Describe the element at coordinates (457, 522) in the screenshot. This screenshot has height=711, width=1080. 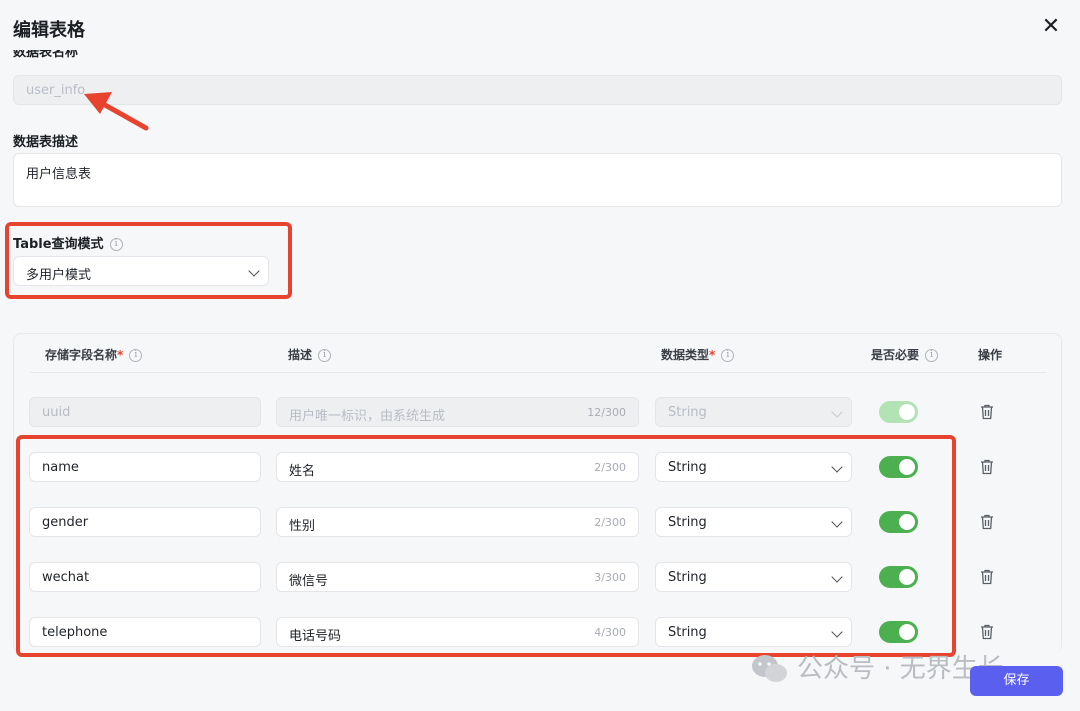
I see `field-desc-input: 性别 2/300` at that location.